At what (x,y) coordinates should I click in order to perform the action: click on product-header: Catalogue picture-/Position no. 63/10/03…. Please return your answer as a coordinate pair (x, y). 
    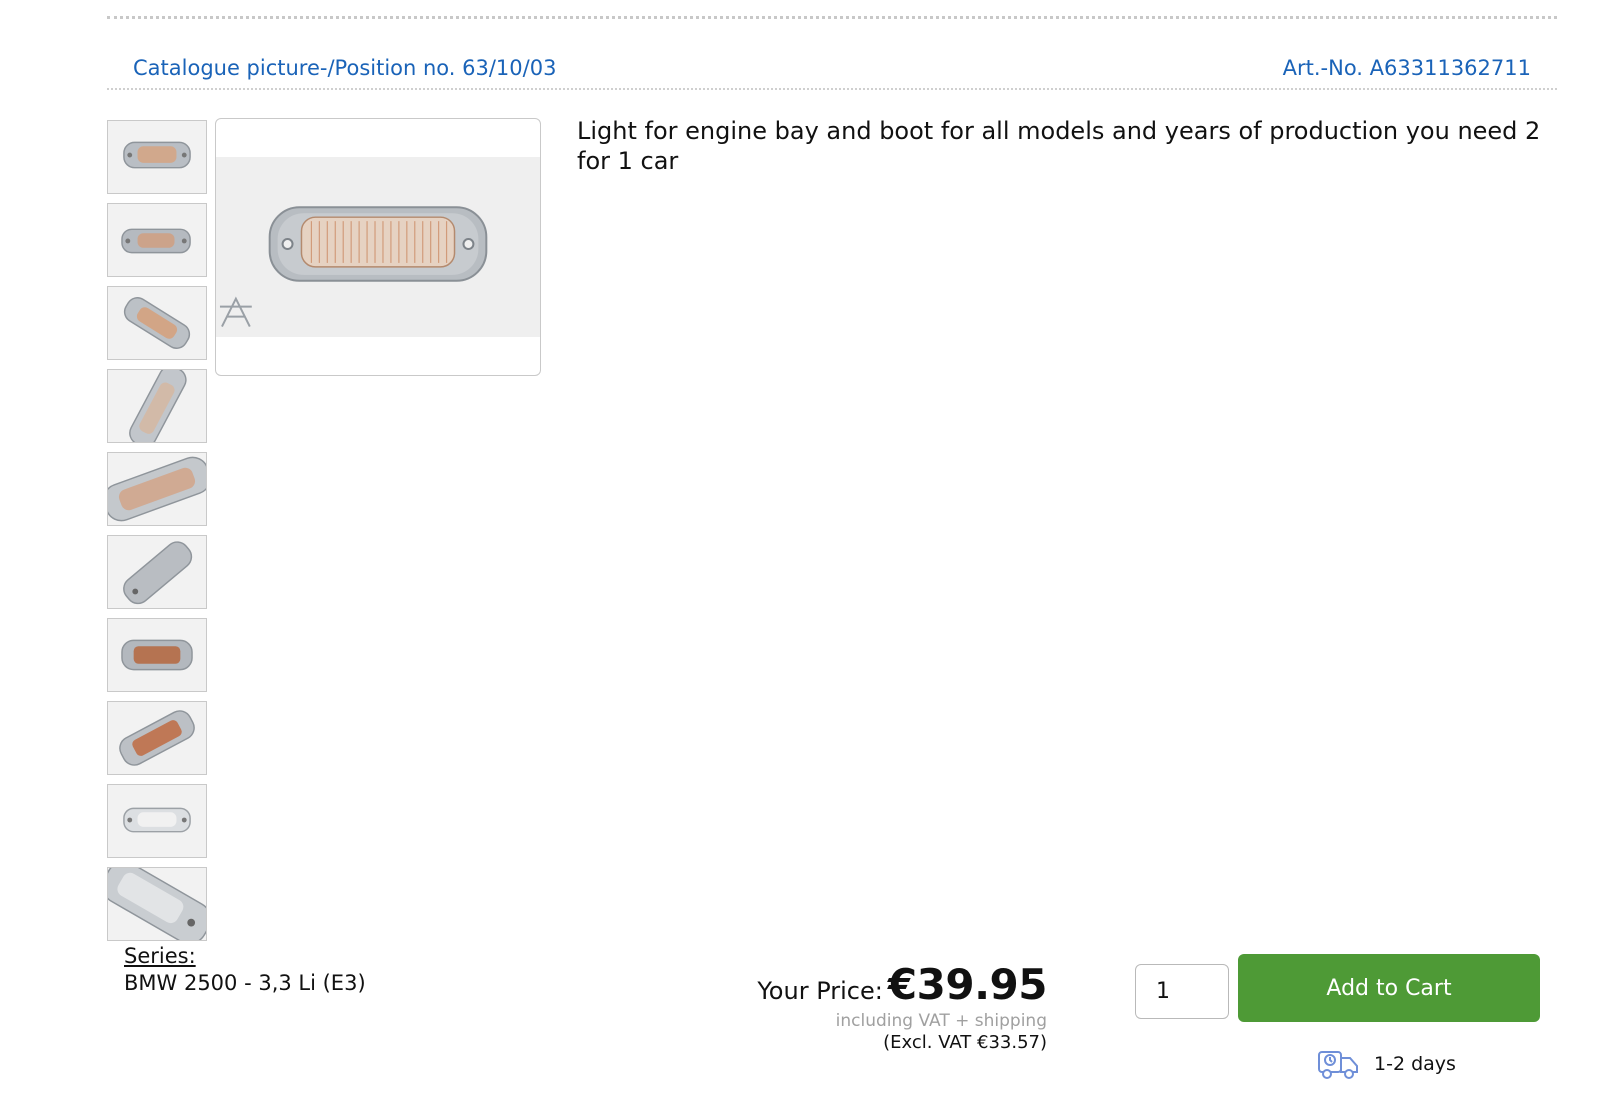
    Looking at the image, I should click on (832, 71).